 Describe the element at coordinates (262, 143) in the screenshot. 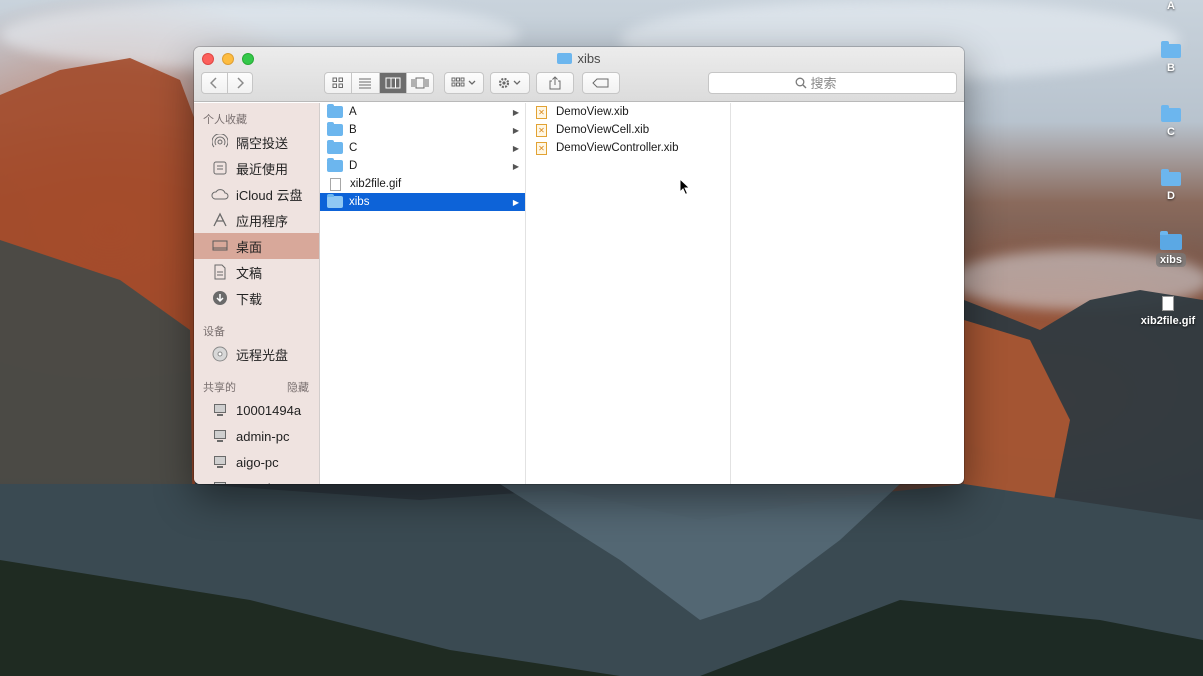

I see `sidebar-item-label: 隔空投送` at that location.